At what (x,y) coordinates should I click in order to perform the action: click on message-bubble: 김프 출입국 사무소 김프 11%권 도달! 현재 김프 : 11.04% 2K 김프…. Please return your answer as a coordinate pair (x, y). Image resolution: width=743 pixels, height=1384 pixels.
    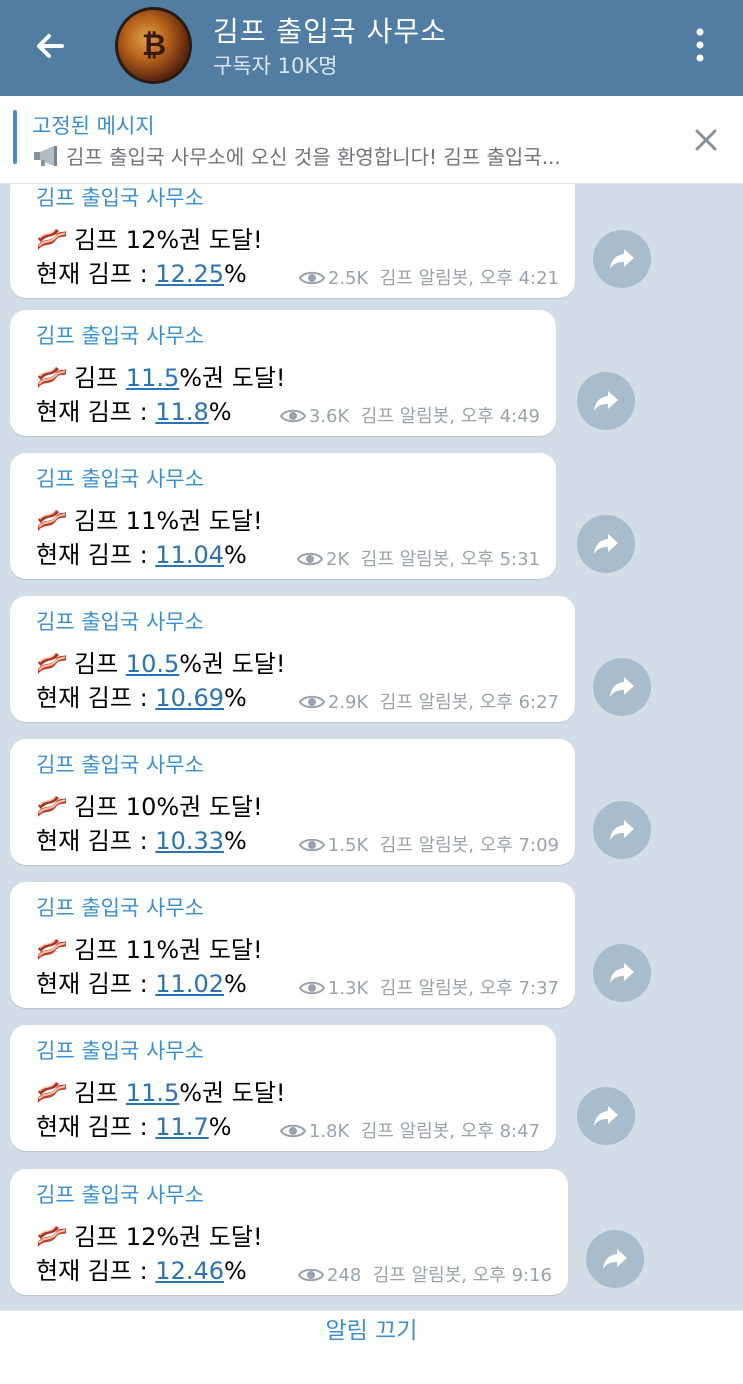
    Looking at the image, I should click on (283, 516).